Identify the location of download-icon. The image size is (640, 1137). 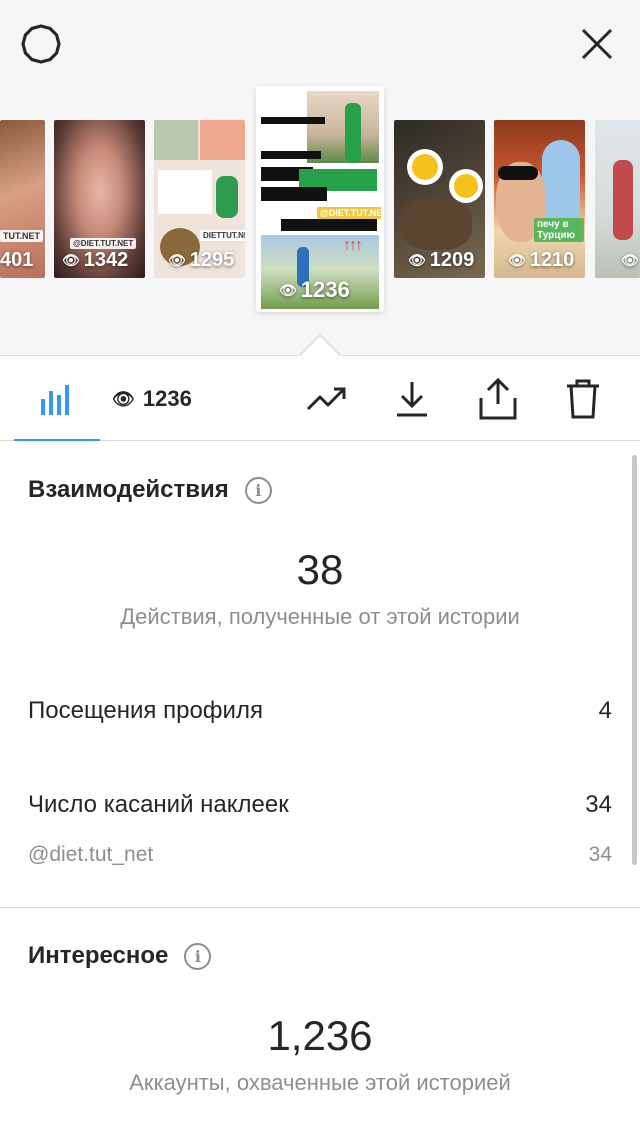
(412, 399).